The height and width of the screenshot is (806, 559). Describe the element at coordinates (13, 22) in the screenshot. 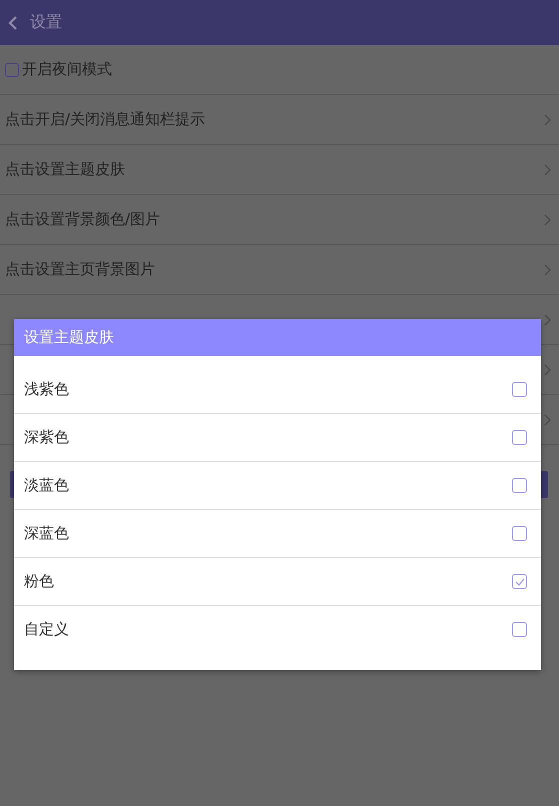

I see `back-icon` at that location.